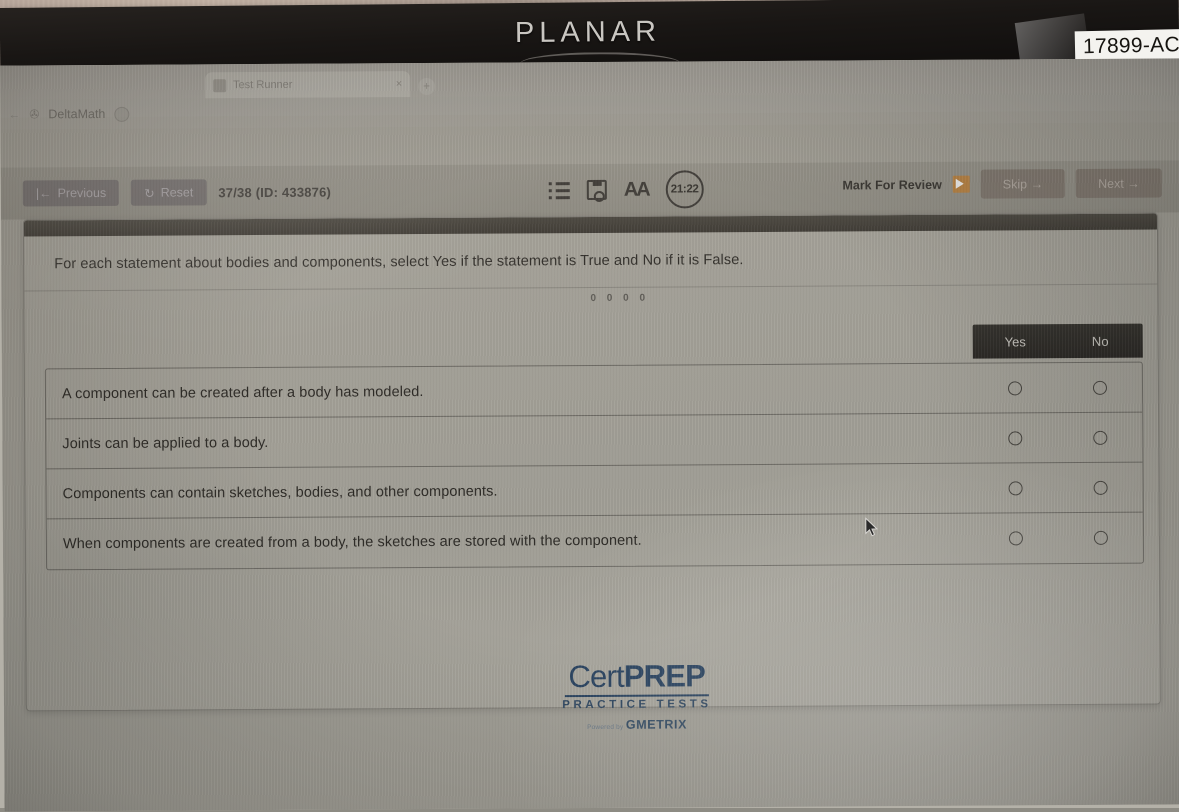 This screenshot has height=812, width=1179. What do you see at coordinates (1130, 45) in the screenshot?
I see `asset-tag-text: 17899-ACC` at bounding box center [1130, 45].